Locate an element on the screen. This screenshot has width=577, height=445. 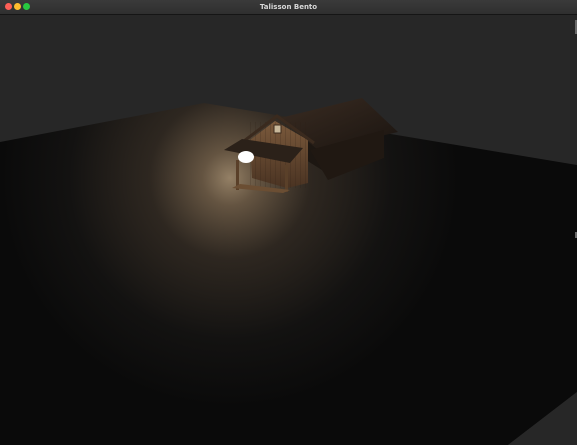
window-title: Talisson Bento is located at coordinates (288, 7).